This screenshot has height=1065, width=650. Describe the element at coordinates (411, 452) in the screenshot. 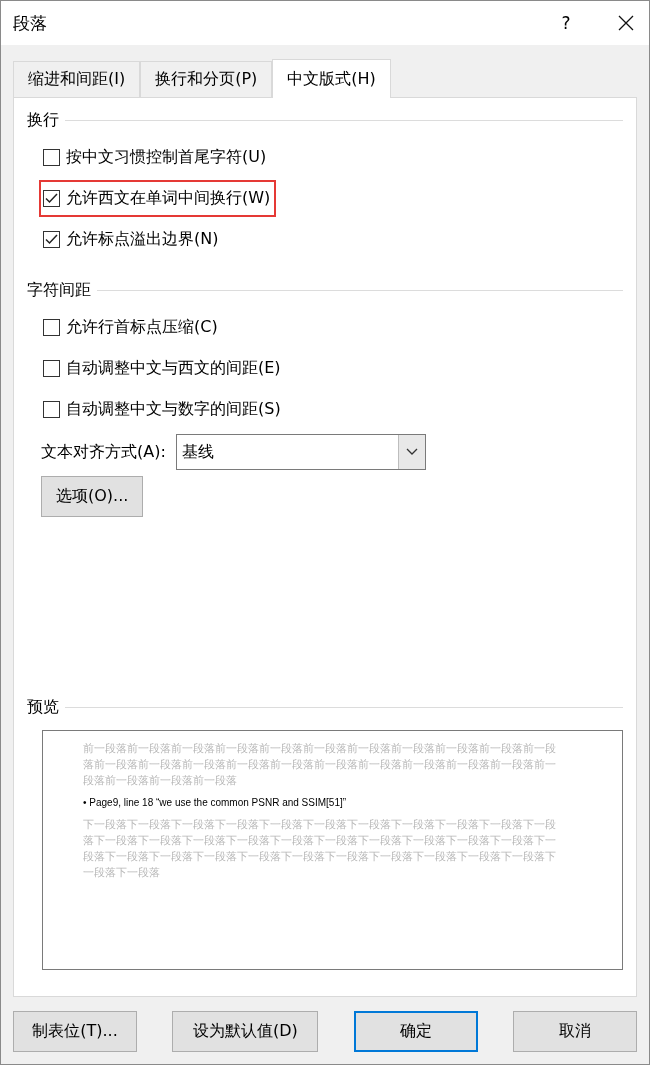

I see `chevron-down-icon` at that location.